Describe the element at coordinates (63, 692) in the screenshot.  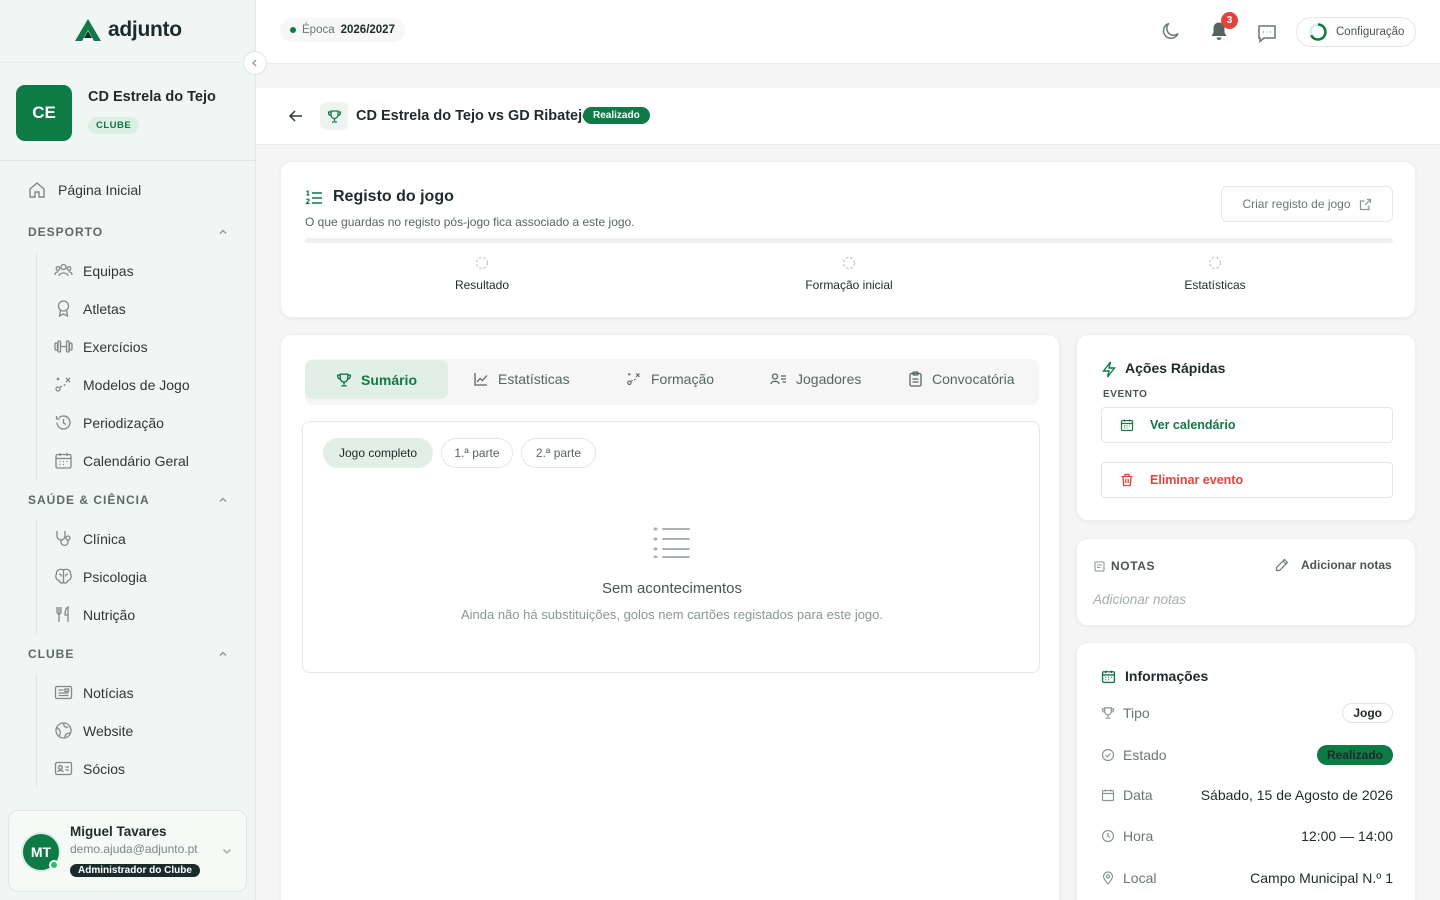
I see `newspaper-icon` at that location.